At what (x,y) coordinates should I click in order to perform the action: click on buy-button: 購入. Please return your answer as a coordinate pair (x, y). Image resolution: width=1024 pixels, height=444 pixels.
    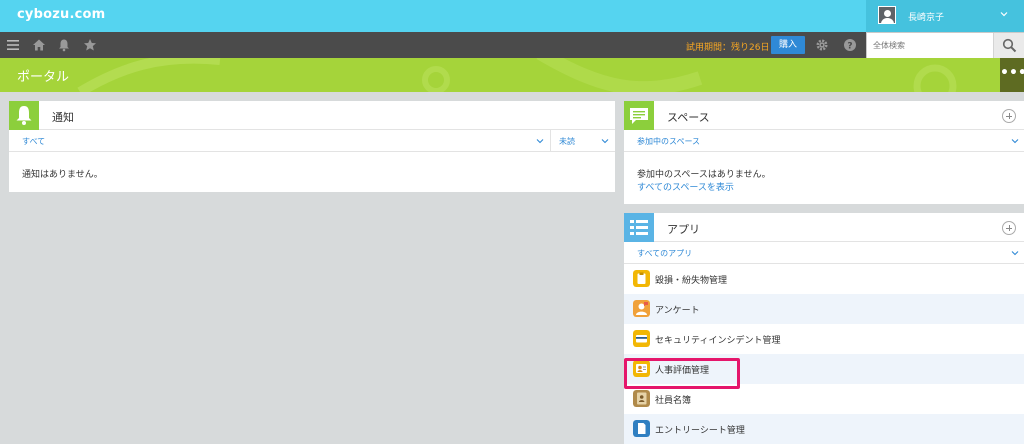
    Looking at the image, I should click on (788, 45).